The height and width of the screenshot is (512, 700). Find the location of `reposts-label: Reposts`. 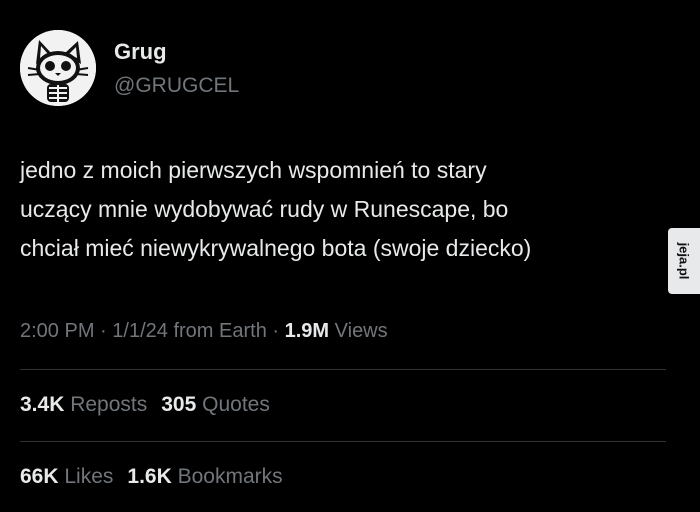

reposts-label: Reposts is located at coordinates (109, 404).